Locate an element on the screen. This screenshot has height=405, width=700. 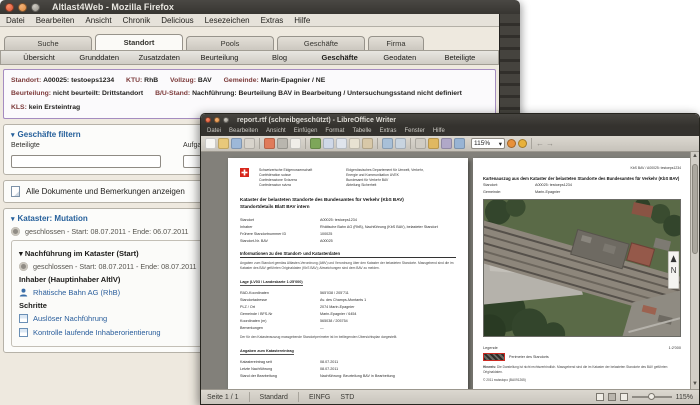
find-replace-icon is located at coordinates (459, 143).